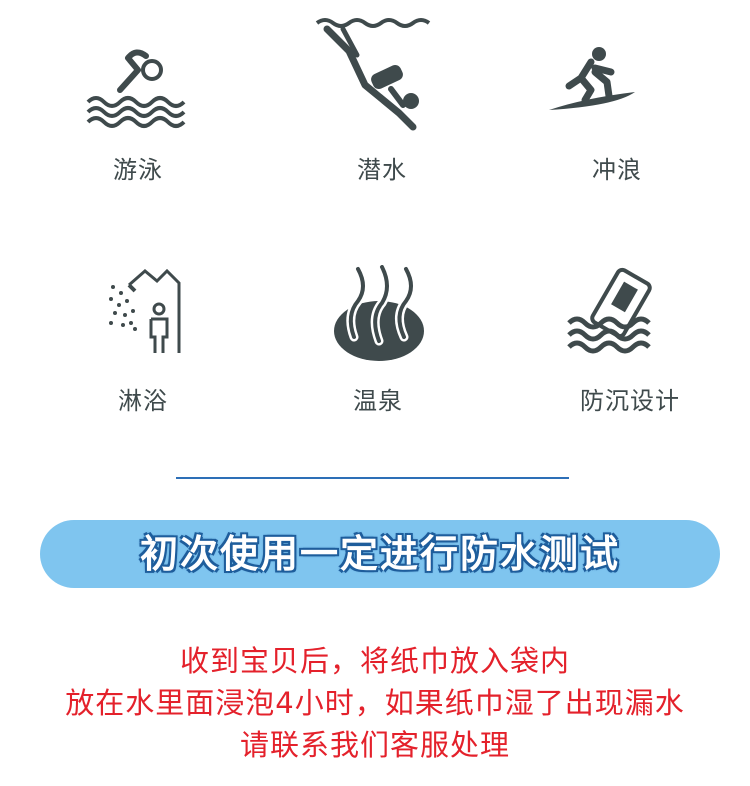  What do you see at coordinates (382, 170) in the screenshot?
I see `feature-label-diving: 潜水` at bounding box center [382, 170].